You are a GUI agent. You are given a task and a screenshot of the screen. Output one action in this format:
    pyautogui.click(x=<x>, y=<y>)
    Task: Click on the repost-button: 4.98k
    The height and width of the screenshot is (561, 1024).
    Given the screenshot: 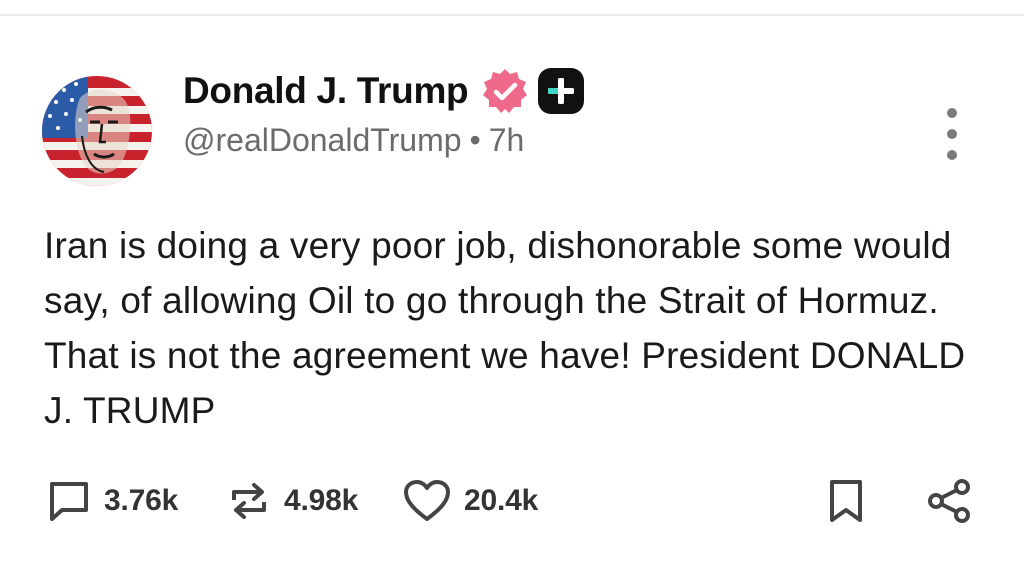 What is the action you would take?
    pyautogui.click(x=292, y=501)
    